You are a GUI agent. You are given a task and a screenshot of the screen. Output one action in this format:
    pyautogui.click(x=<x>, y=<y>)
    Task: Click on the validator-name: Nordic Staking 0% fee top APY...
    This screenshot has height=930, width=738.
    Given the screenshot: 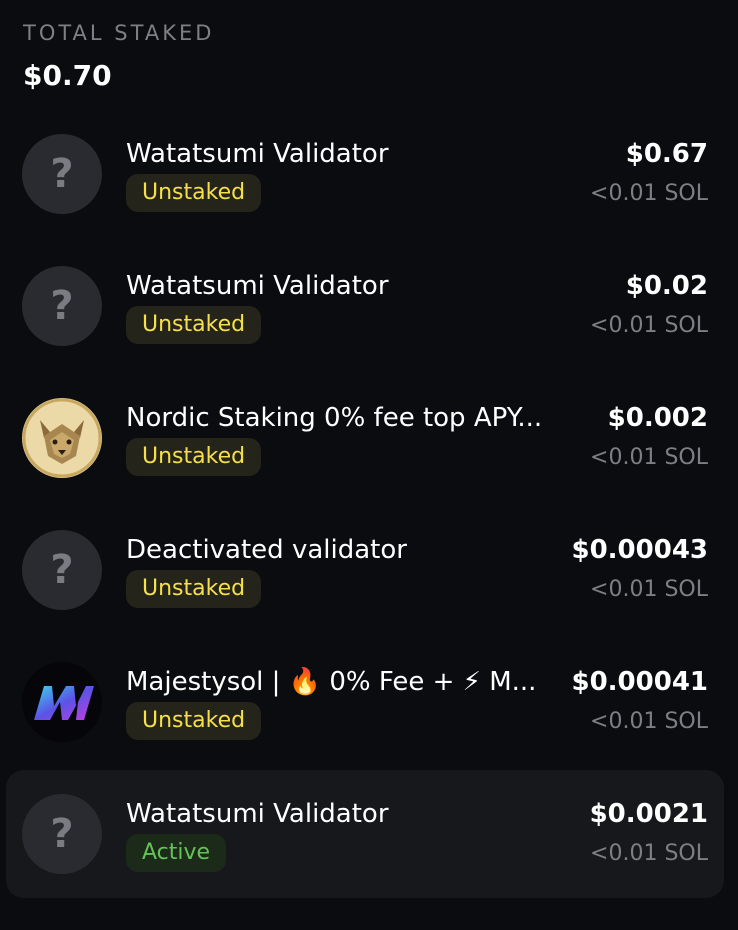 What is the action you would take?
    pyautogui.click(x=334, y=418)
    